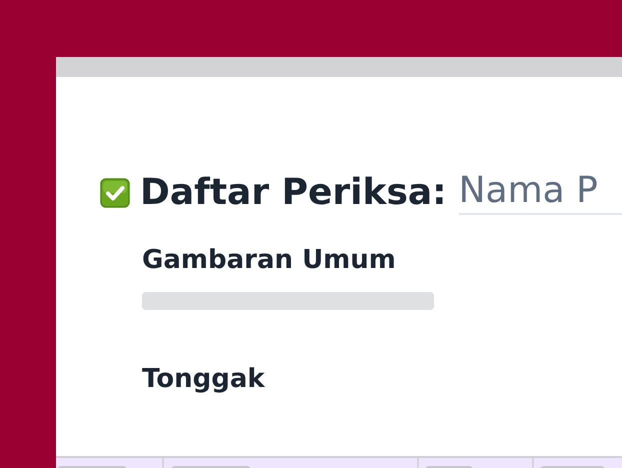 This screenshot has width=622, height=468. I want to click on name-field: Nama P, so click(540, 193).